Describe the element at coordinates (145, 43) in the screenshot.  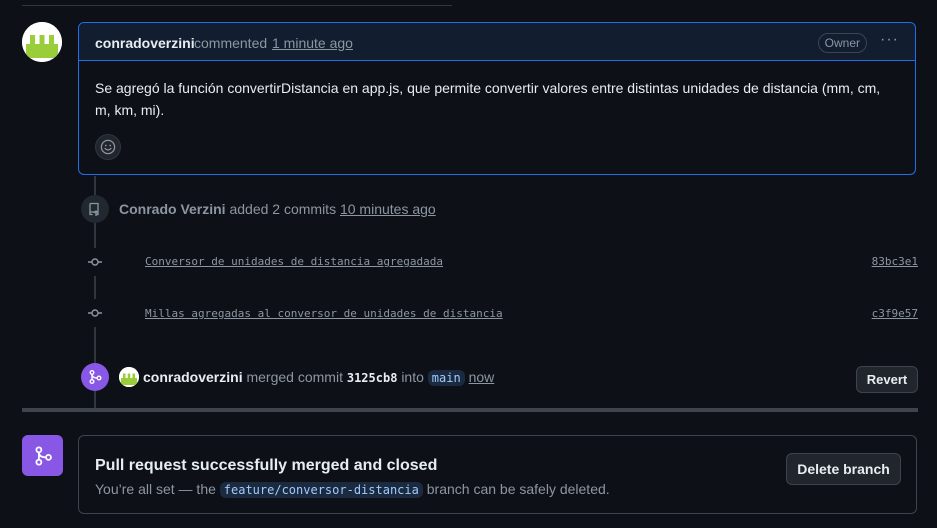
I see `comment-author-link: conradoverzini` at that location.